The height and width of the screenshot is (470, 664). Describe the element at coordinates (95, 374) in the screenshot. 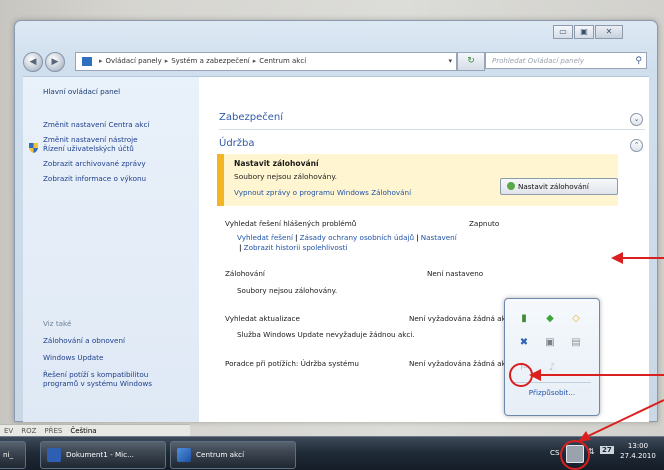

I see `see-also-compatibility: Řešení potíží s kompatibilitou` at that location.